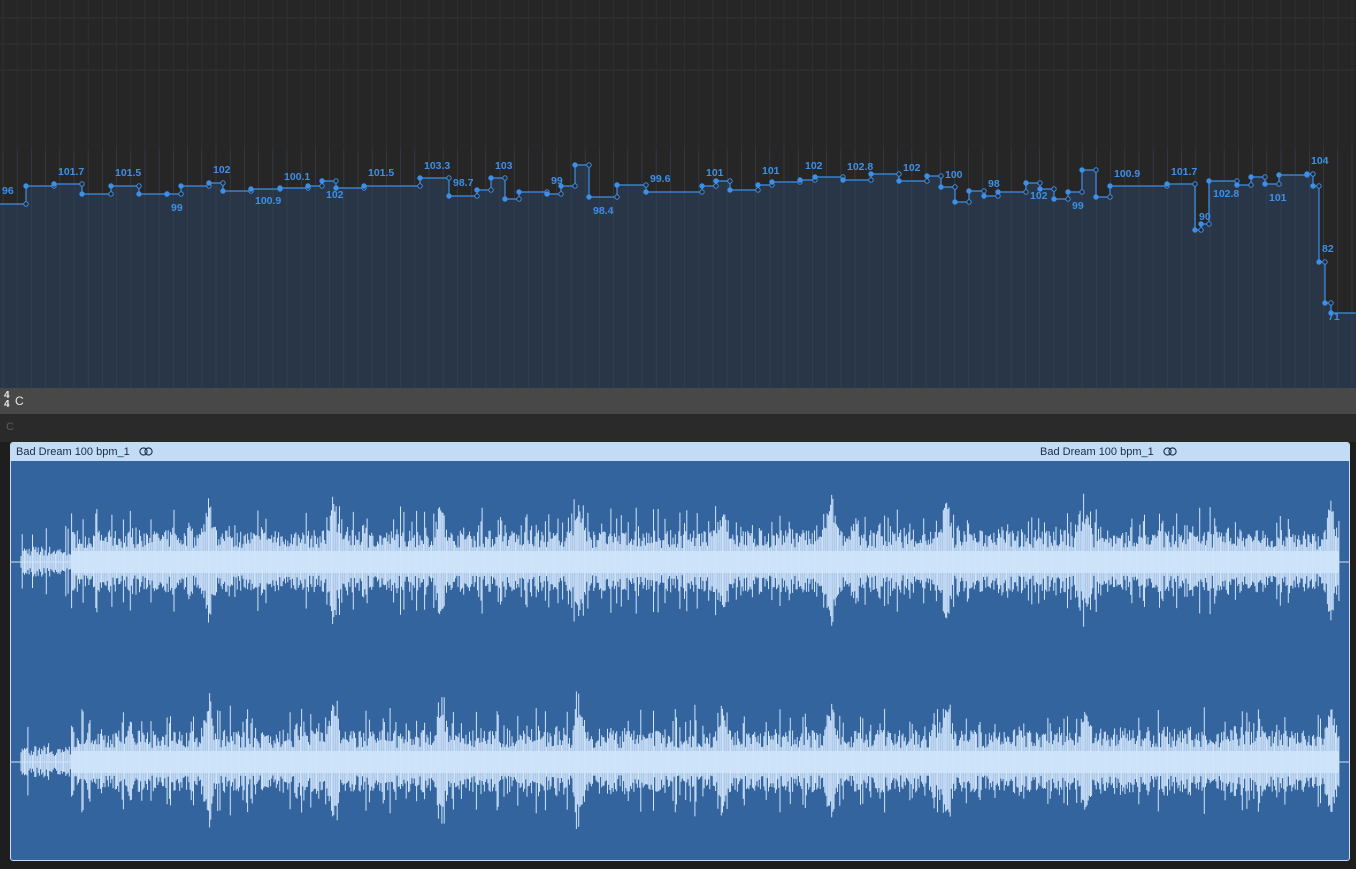  What do you see at coordinates (678, 401) in the screenshot?
I see `signature-track` at bounding box center [678, 401].